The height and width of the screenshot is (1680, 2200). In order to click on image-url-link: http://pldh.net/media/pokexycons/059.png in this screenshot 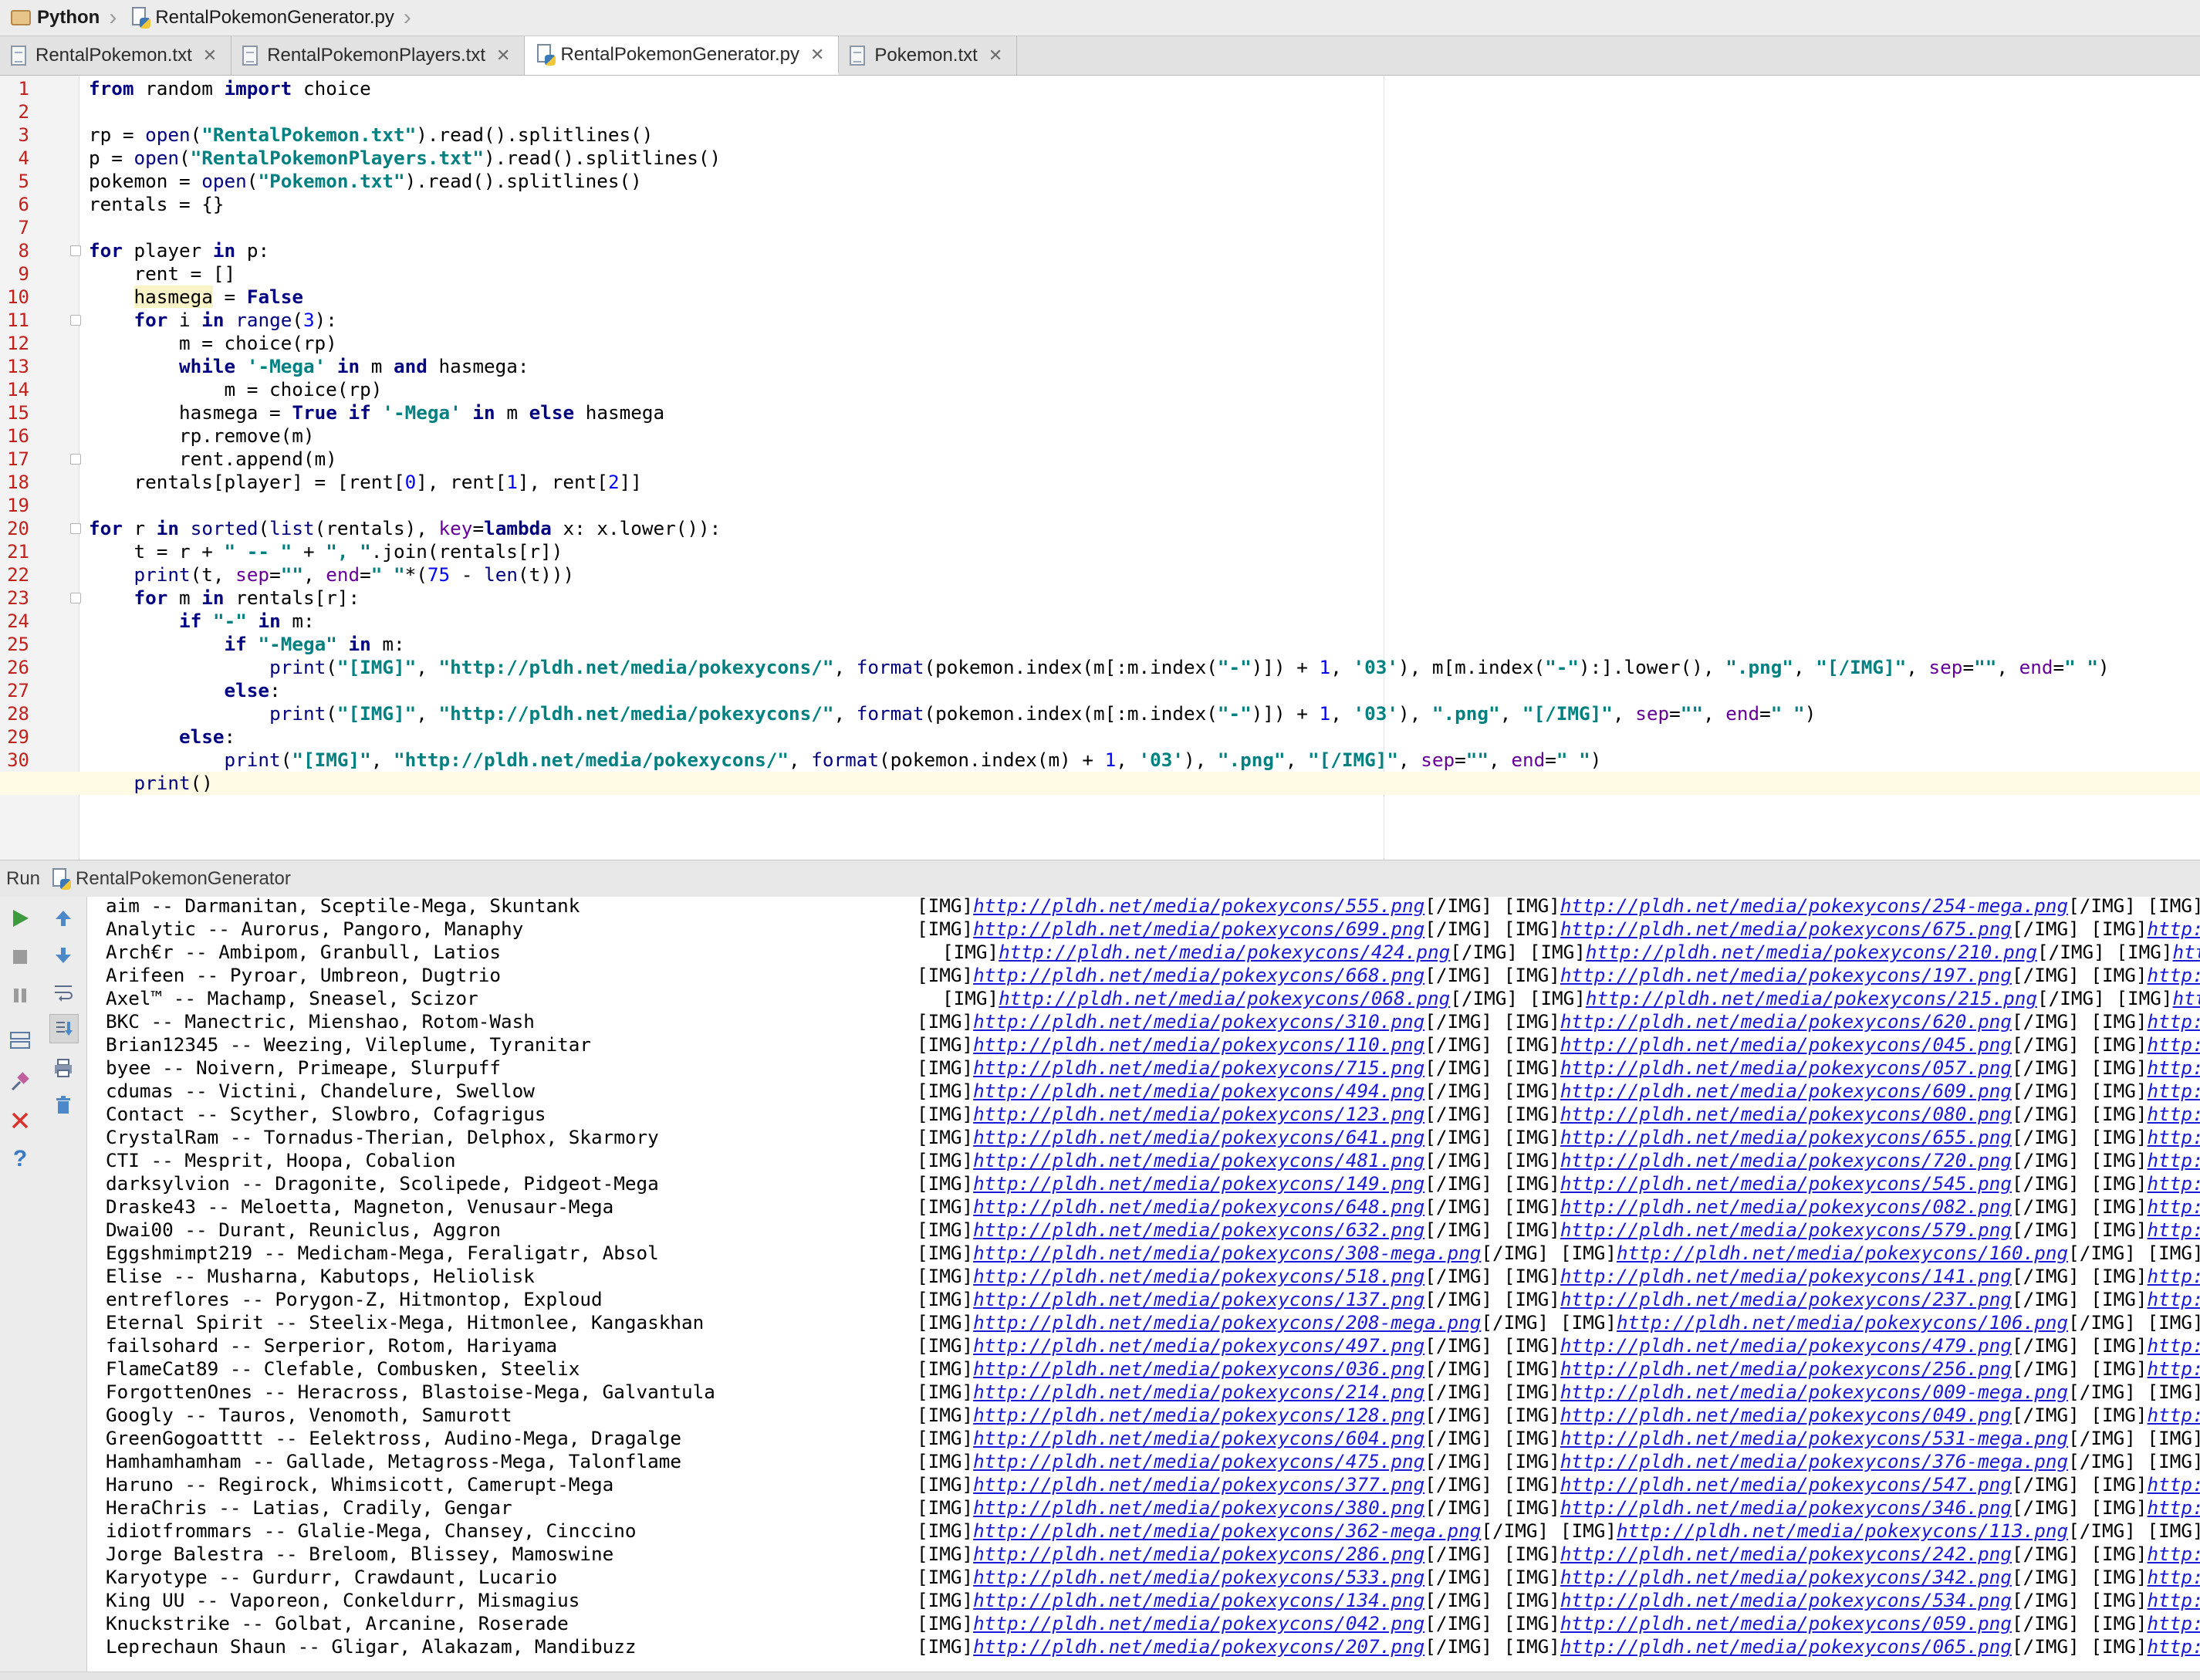, I will do `click(1786, 1623)`.